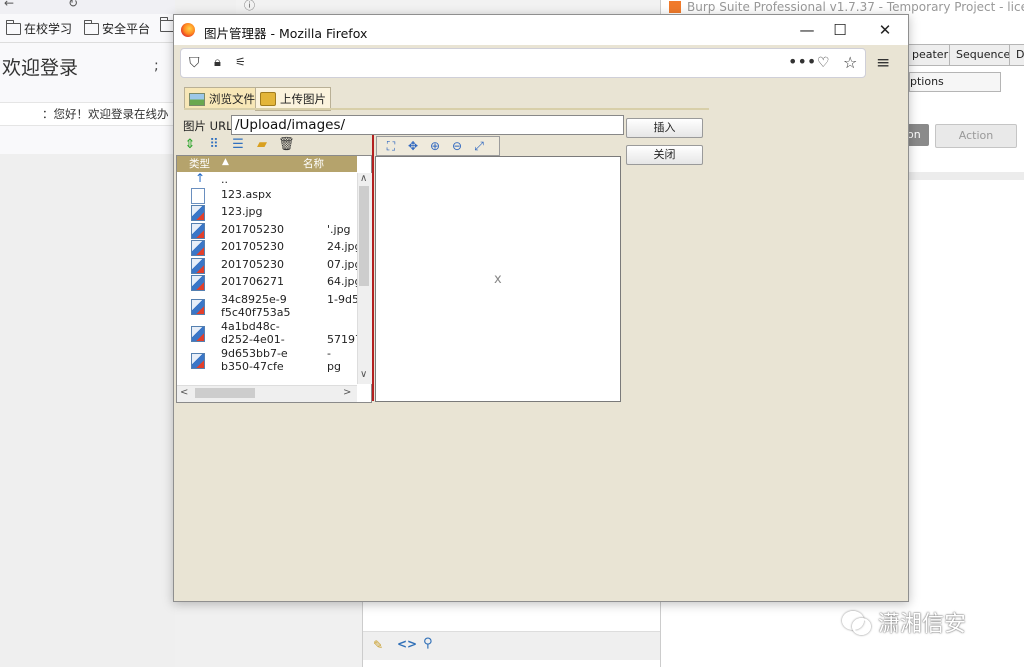 The width and height of the screenshot is (1024, 667). I want to click on file-row: 123.aspx, so click(267, 196).